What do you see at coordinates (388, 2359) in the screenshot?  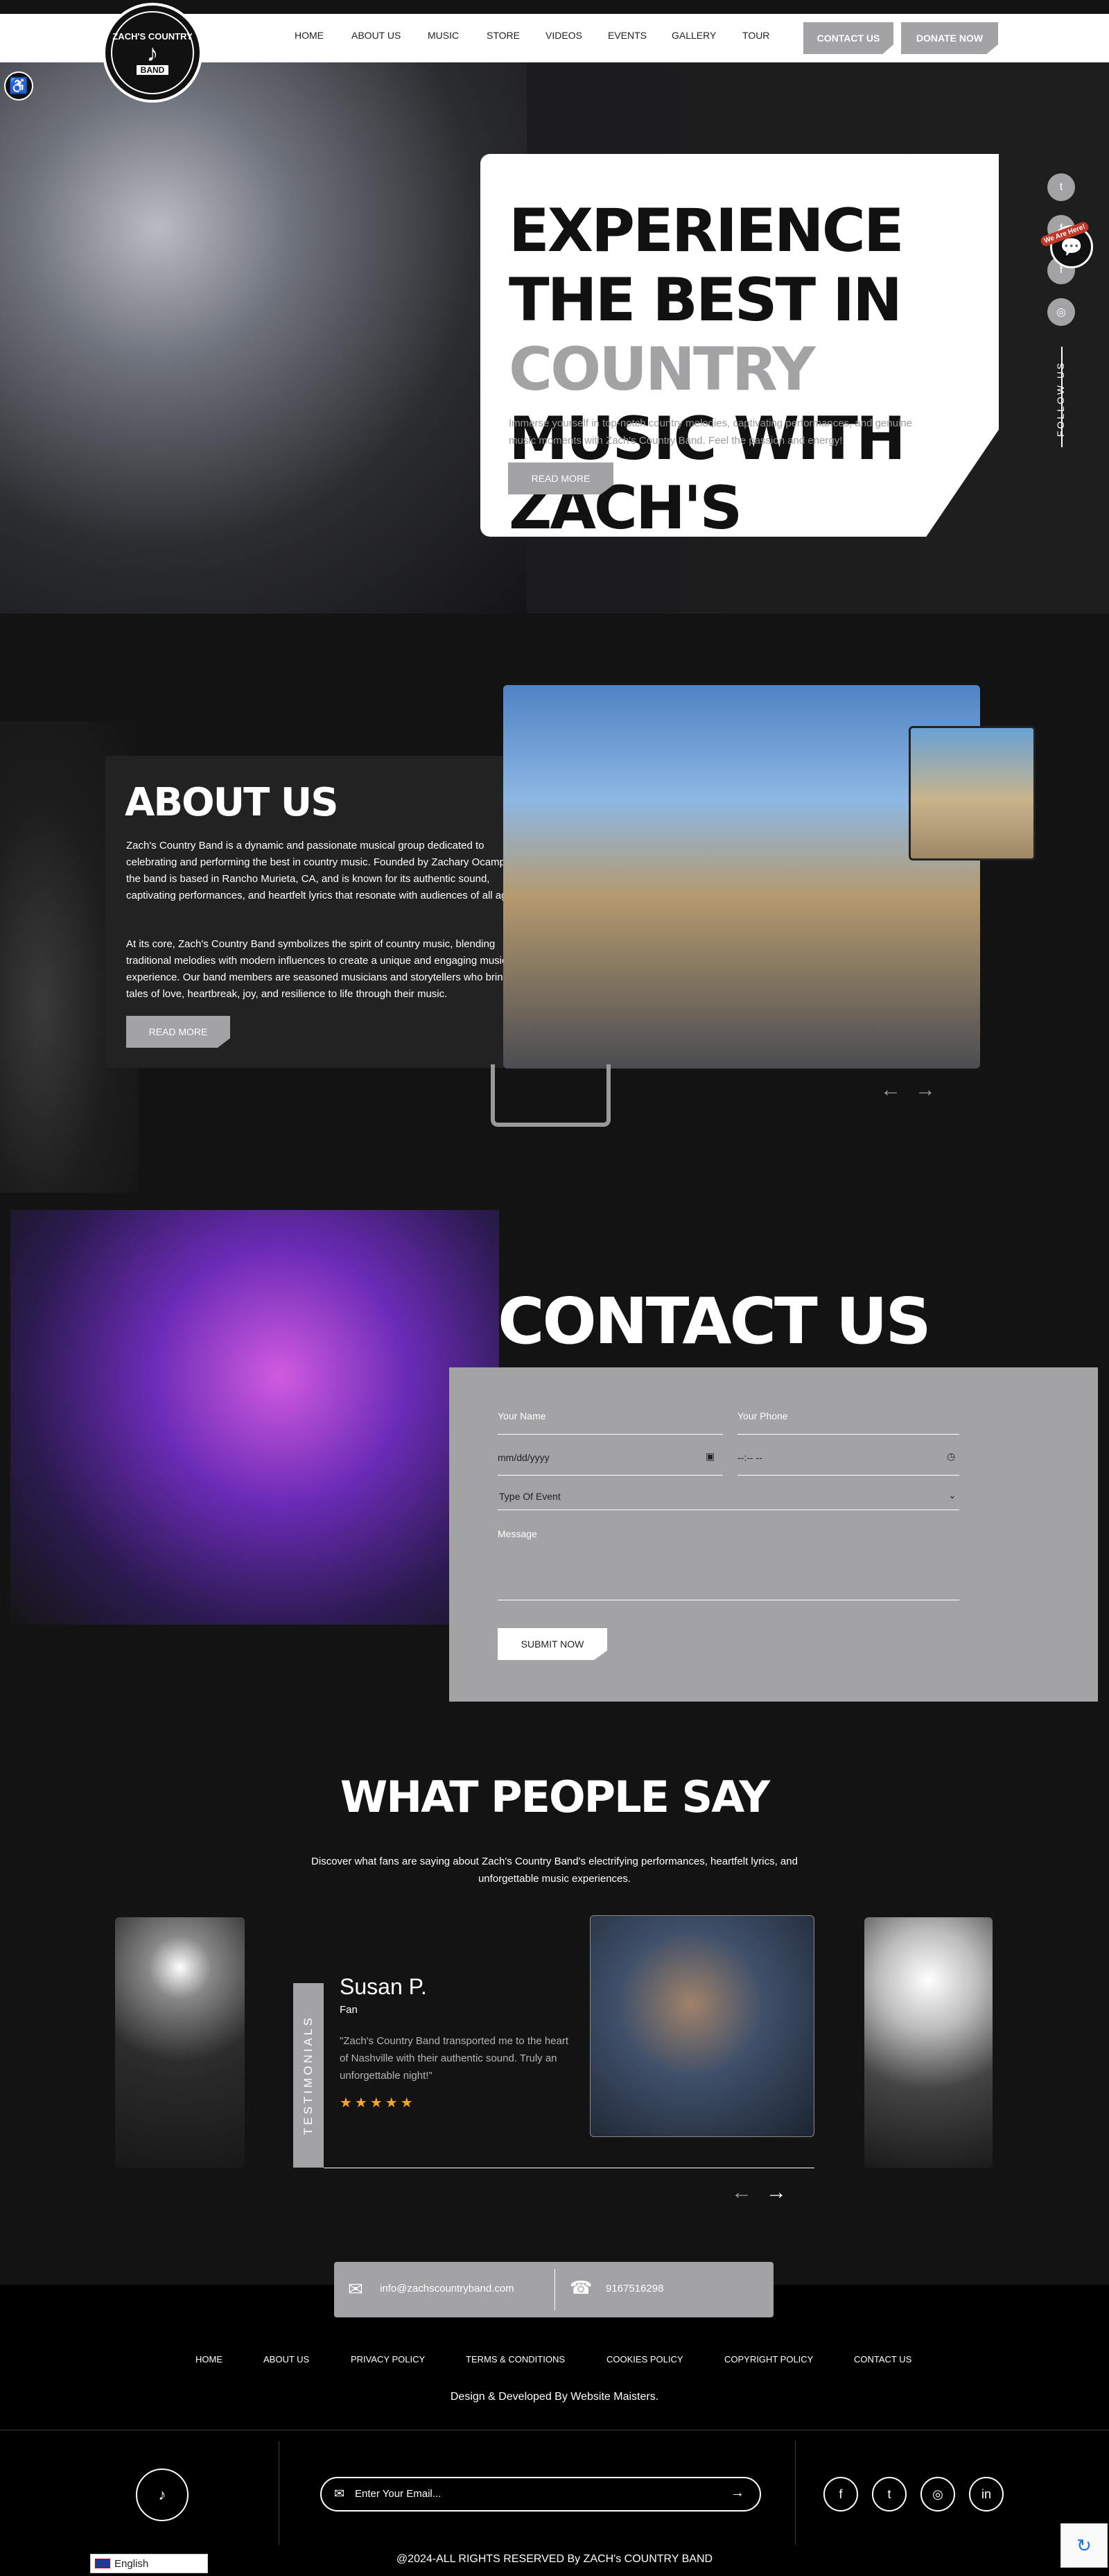 I see `footer-link-privacy: PRIVACY POLICY` at bounding box center [388, 2359].